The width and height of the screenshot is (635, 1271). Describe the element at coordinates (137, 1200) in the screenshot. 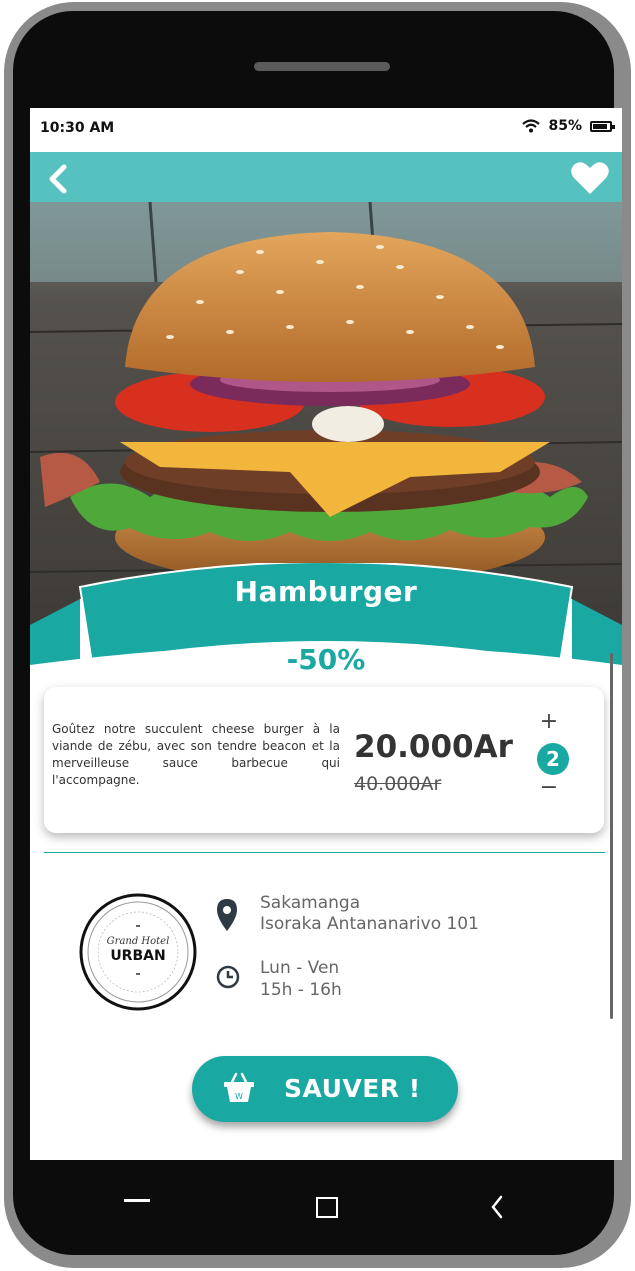

I see `recent-apps-icon` at that location.